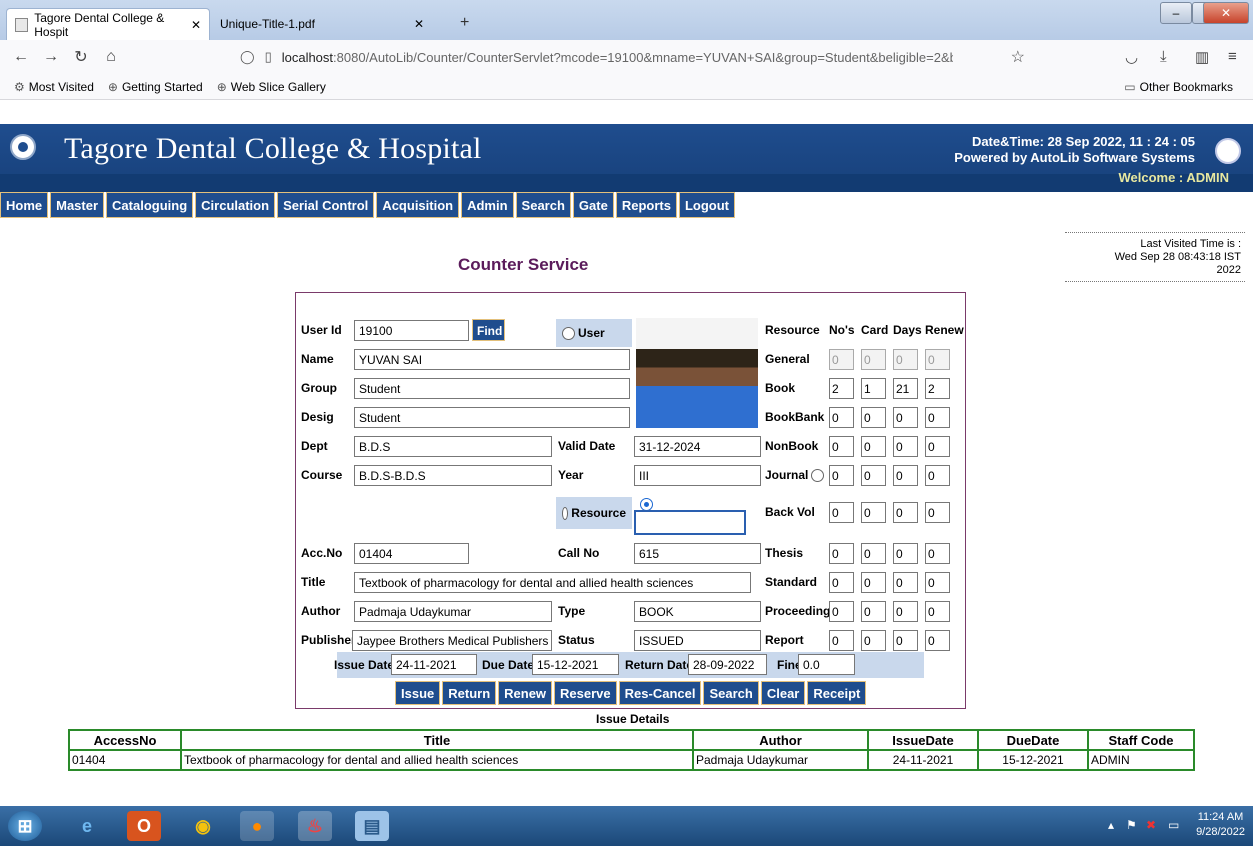  I want to click on resource-standard-days-field: 0, so click(905, 582).